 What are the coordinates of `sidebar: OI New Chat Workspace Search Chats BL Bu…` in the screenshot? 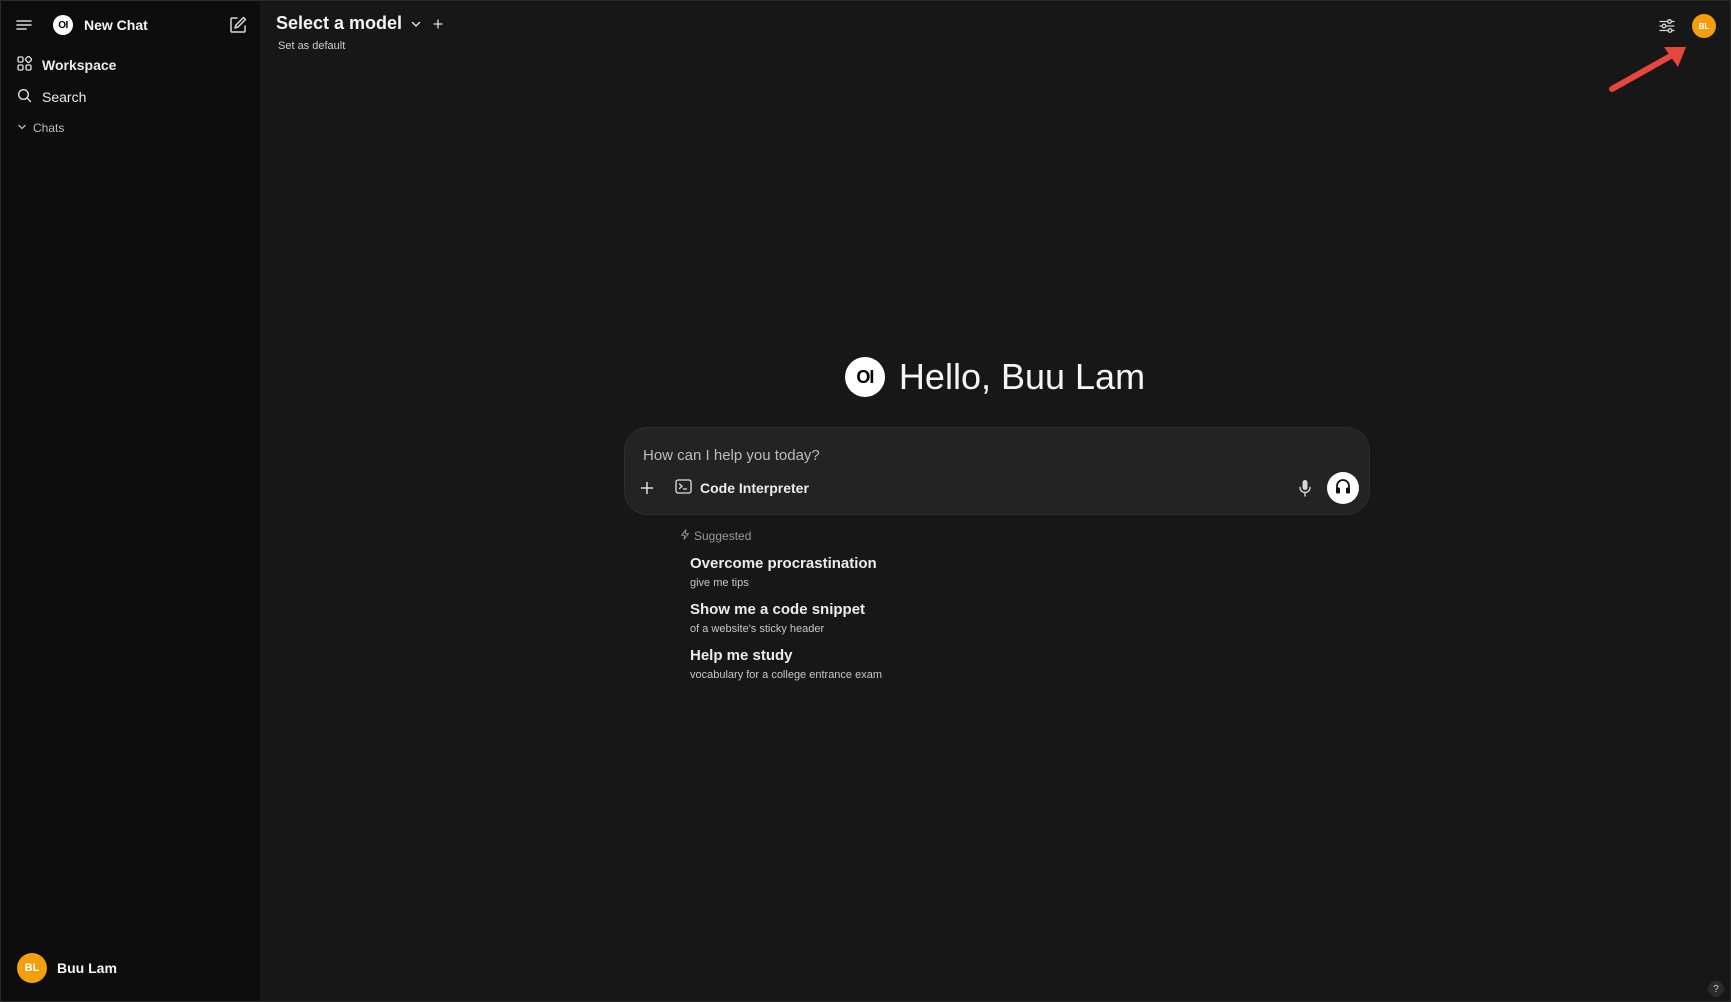 It's located at (130, 501).